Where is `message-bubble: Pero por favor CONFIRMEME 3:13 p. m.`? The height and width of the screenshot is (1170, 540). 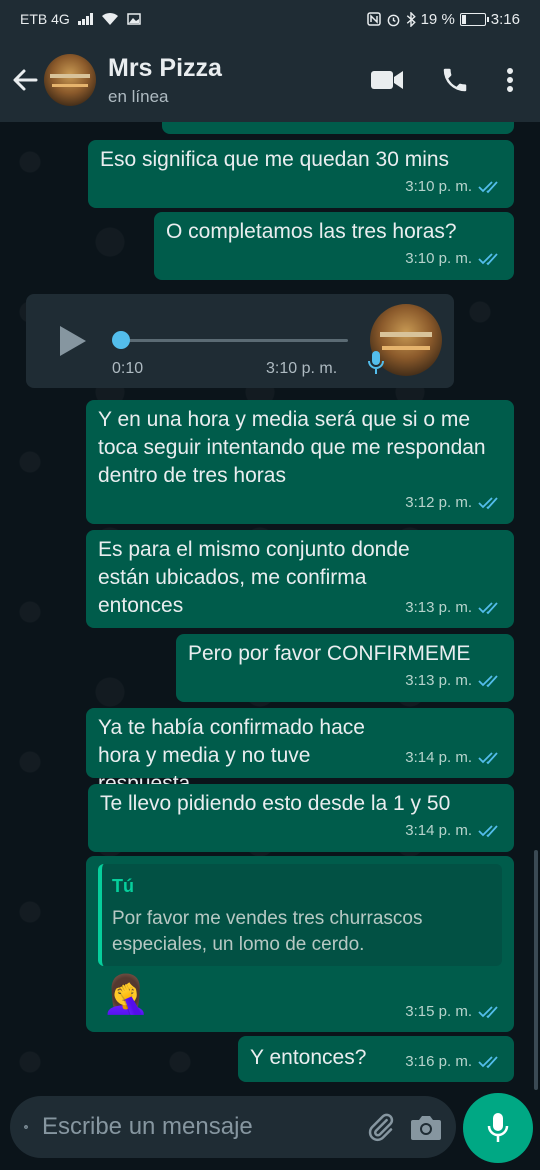 message-bubble: Pero por favor CONFIRMEME 3:13 p. m. is located at coordinates (345, 668).